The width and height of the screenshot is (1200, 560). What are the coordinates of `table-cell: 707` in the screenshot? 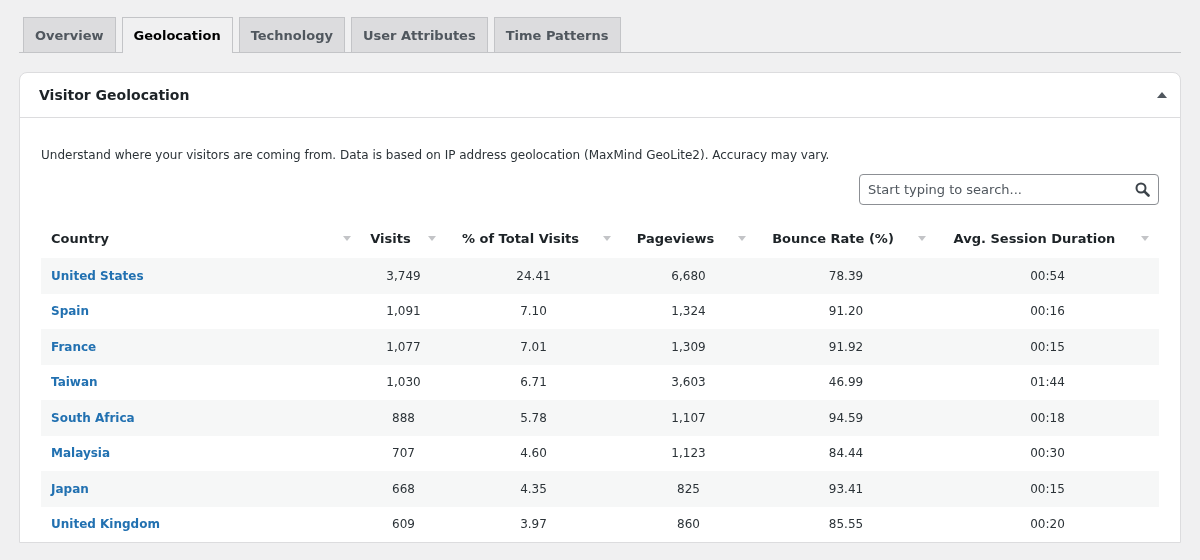 It's located at (403, 453).